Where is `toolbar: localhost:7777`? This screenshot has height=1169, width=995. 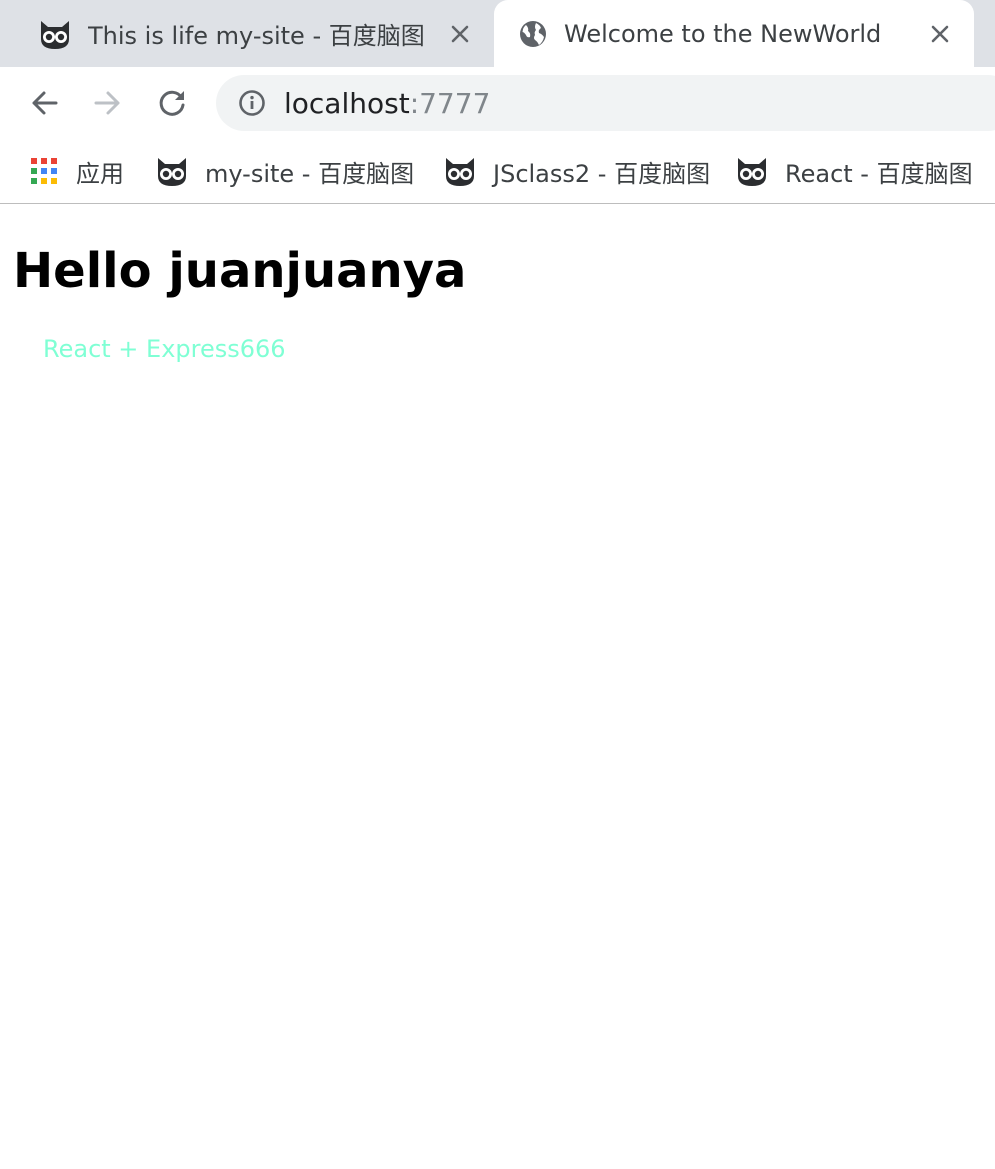
toolbar: localhost:7777 is located at coordinates (497, 103).